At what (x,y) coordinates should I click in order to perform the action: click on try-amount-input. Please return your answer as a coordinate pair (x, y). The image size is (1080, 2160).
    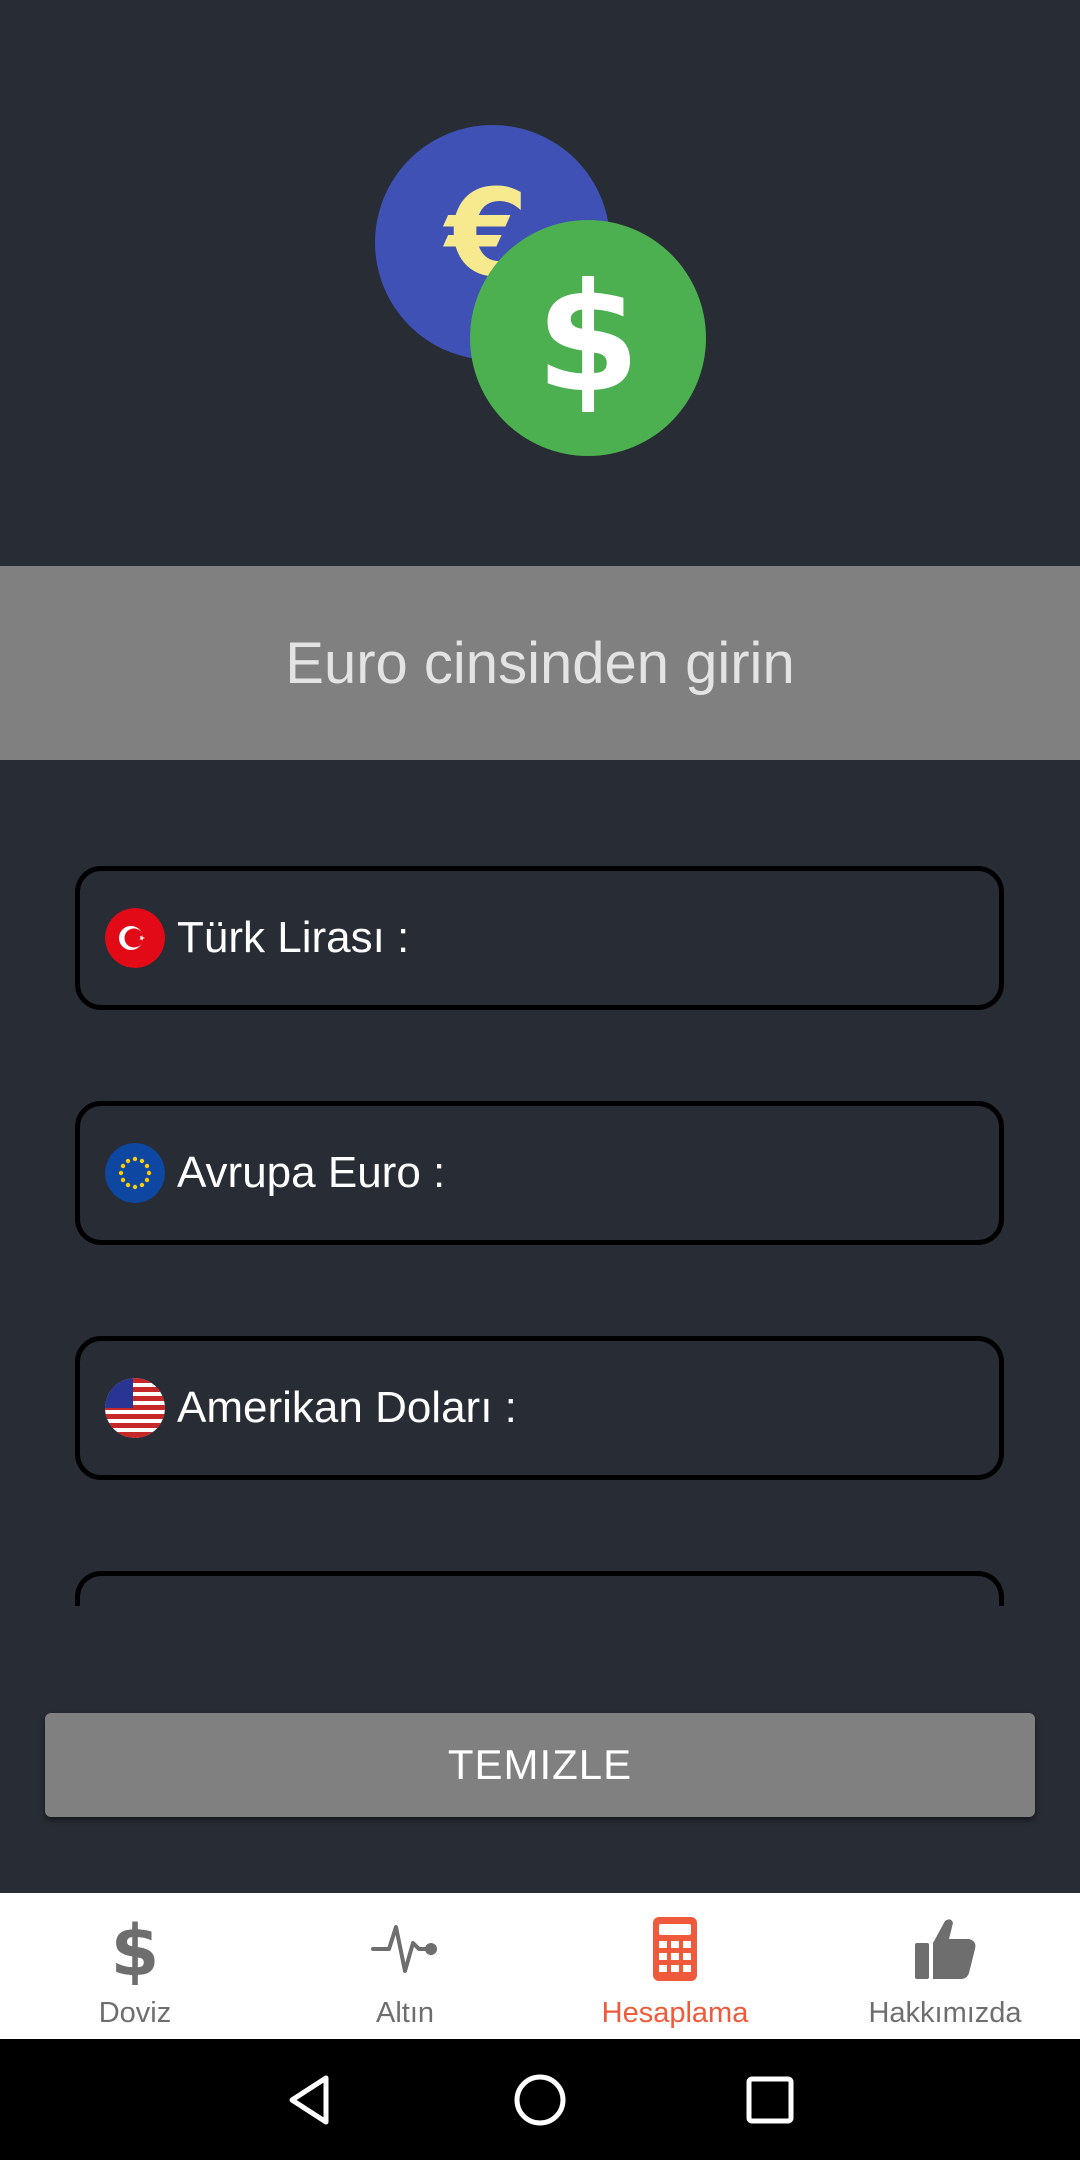
    Looking at the image, I should click on (588, 938).